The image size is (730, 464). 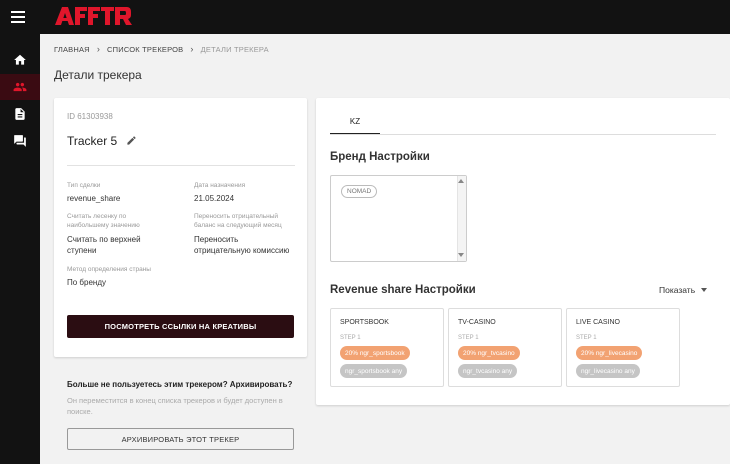 I want to click on ladder-label-1: Считать лесенку по, so click(x=97, y=216).